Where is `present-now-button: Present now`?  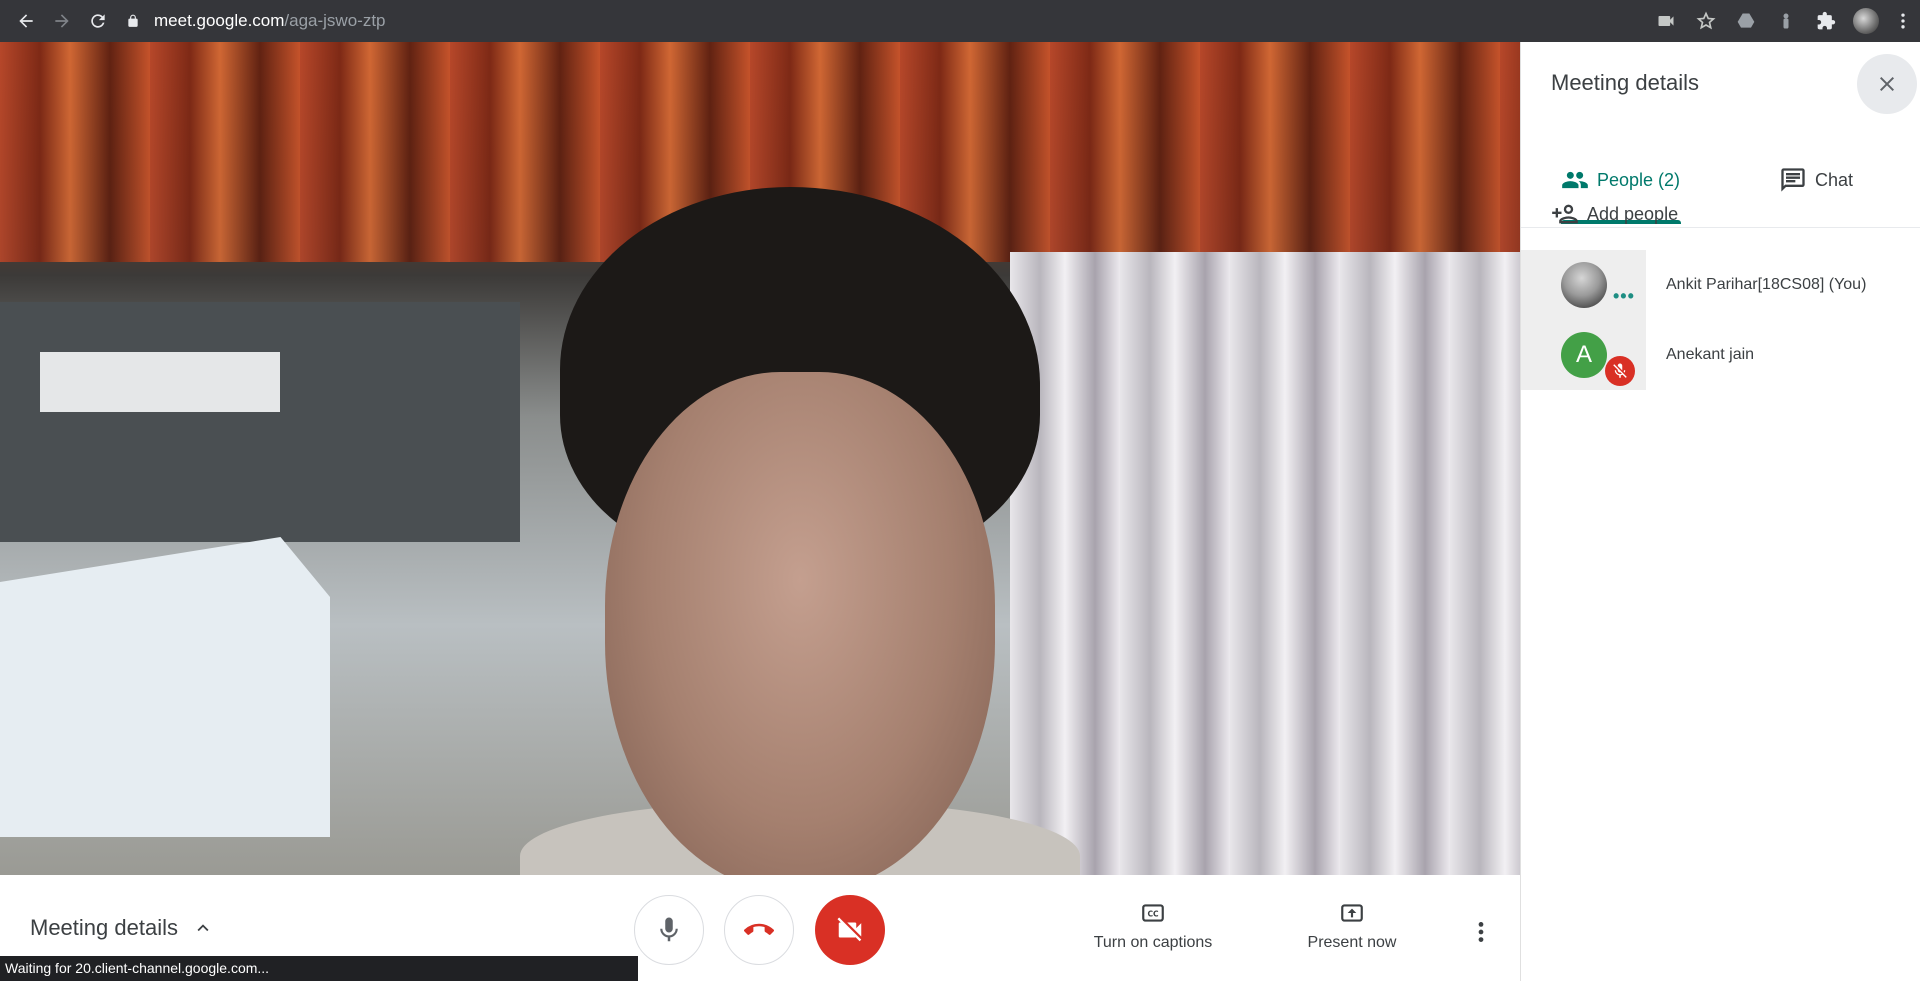
present-now-button: Present now is located at coordinates (1352, 926).